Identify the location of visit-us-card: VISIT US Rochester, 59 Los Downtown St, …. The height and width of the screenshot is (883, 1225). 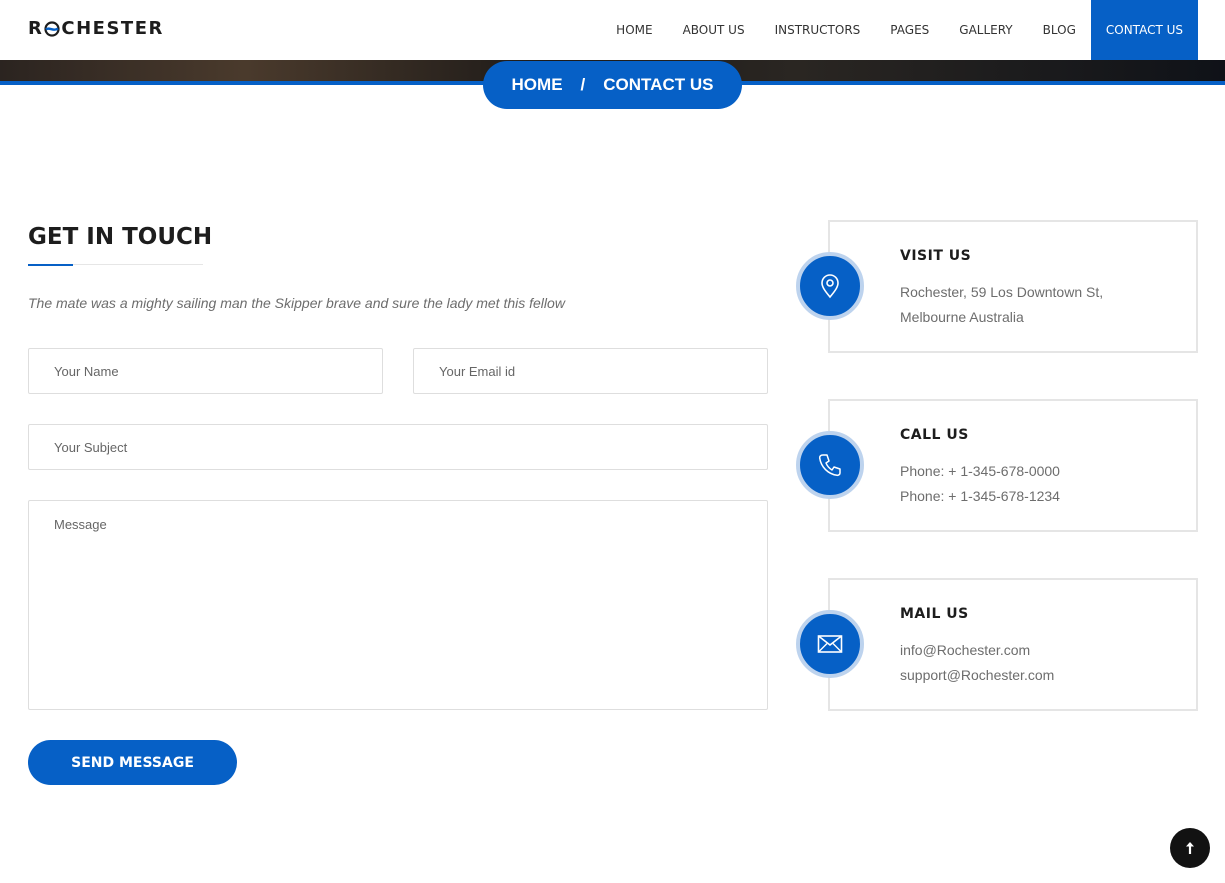
(997, 286).